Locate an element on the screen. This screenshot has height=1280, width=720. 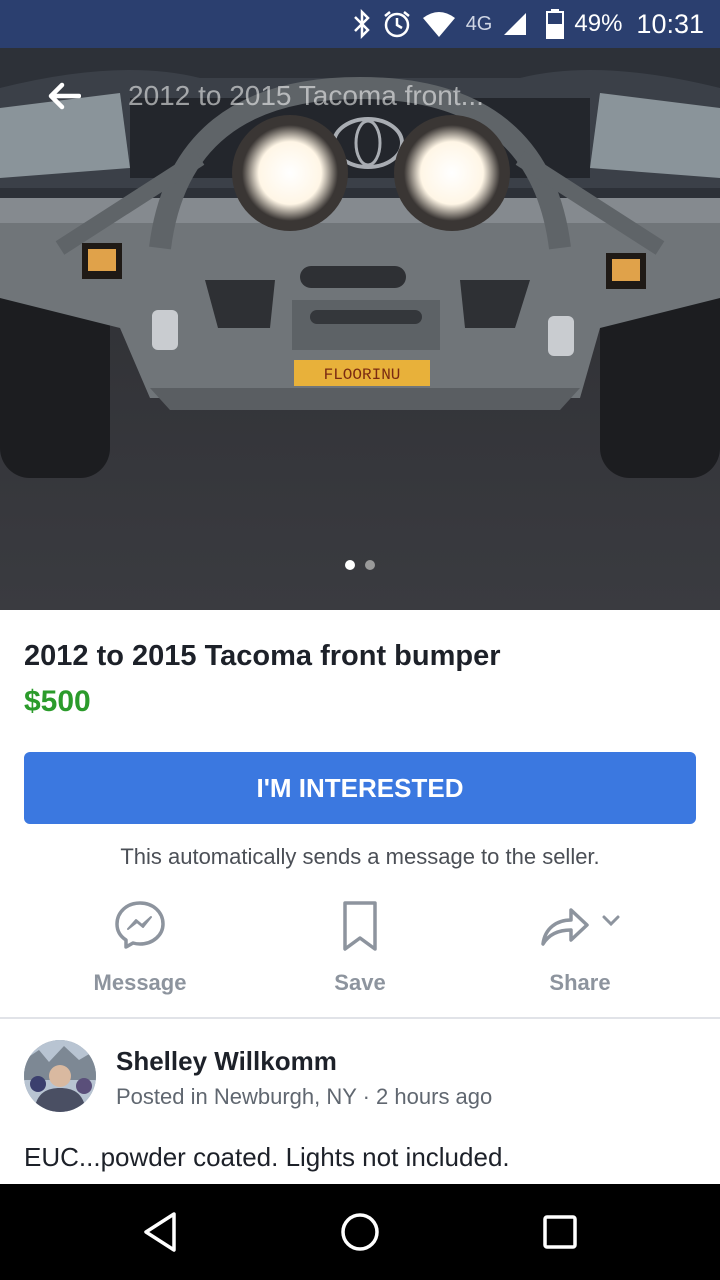
back-button is located at coordinates (64, 96).